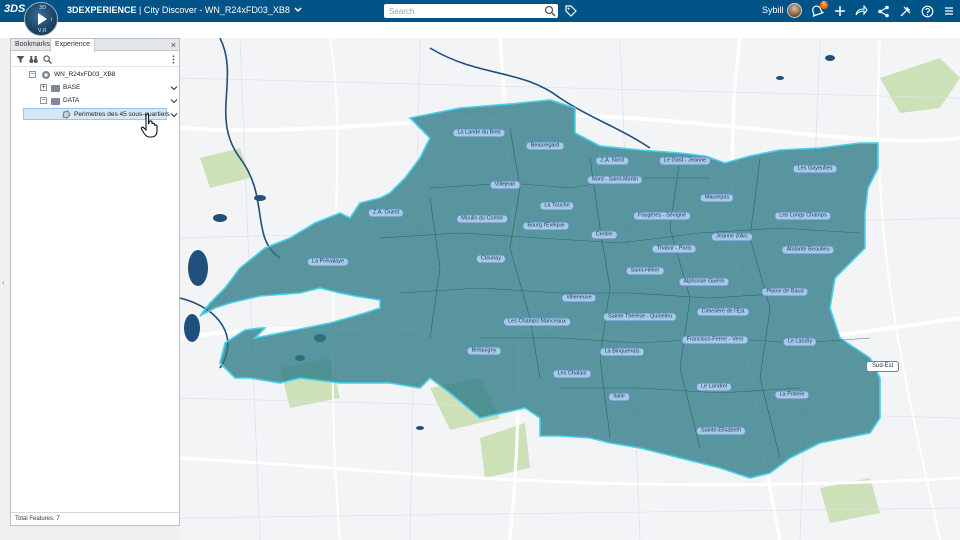 The width and height of the screenshot is (960, 540). What do you see at coordinates (95, 59) in the screenshot?
I see `panel-toolbar` at bounding box center [95, 59].